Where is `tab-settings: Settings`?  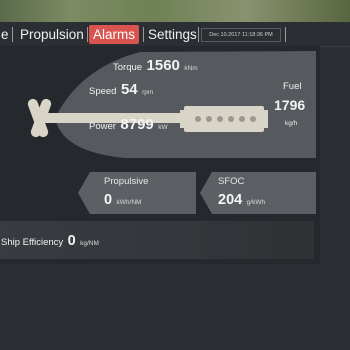
tab-settings: Settings is located at coordinates (172, 34).